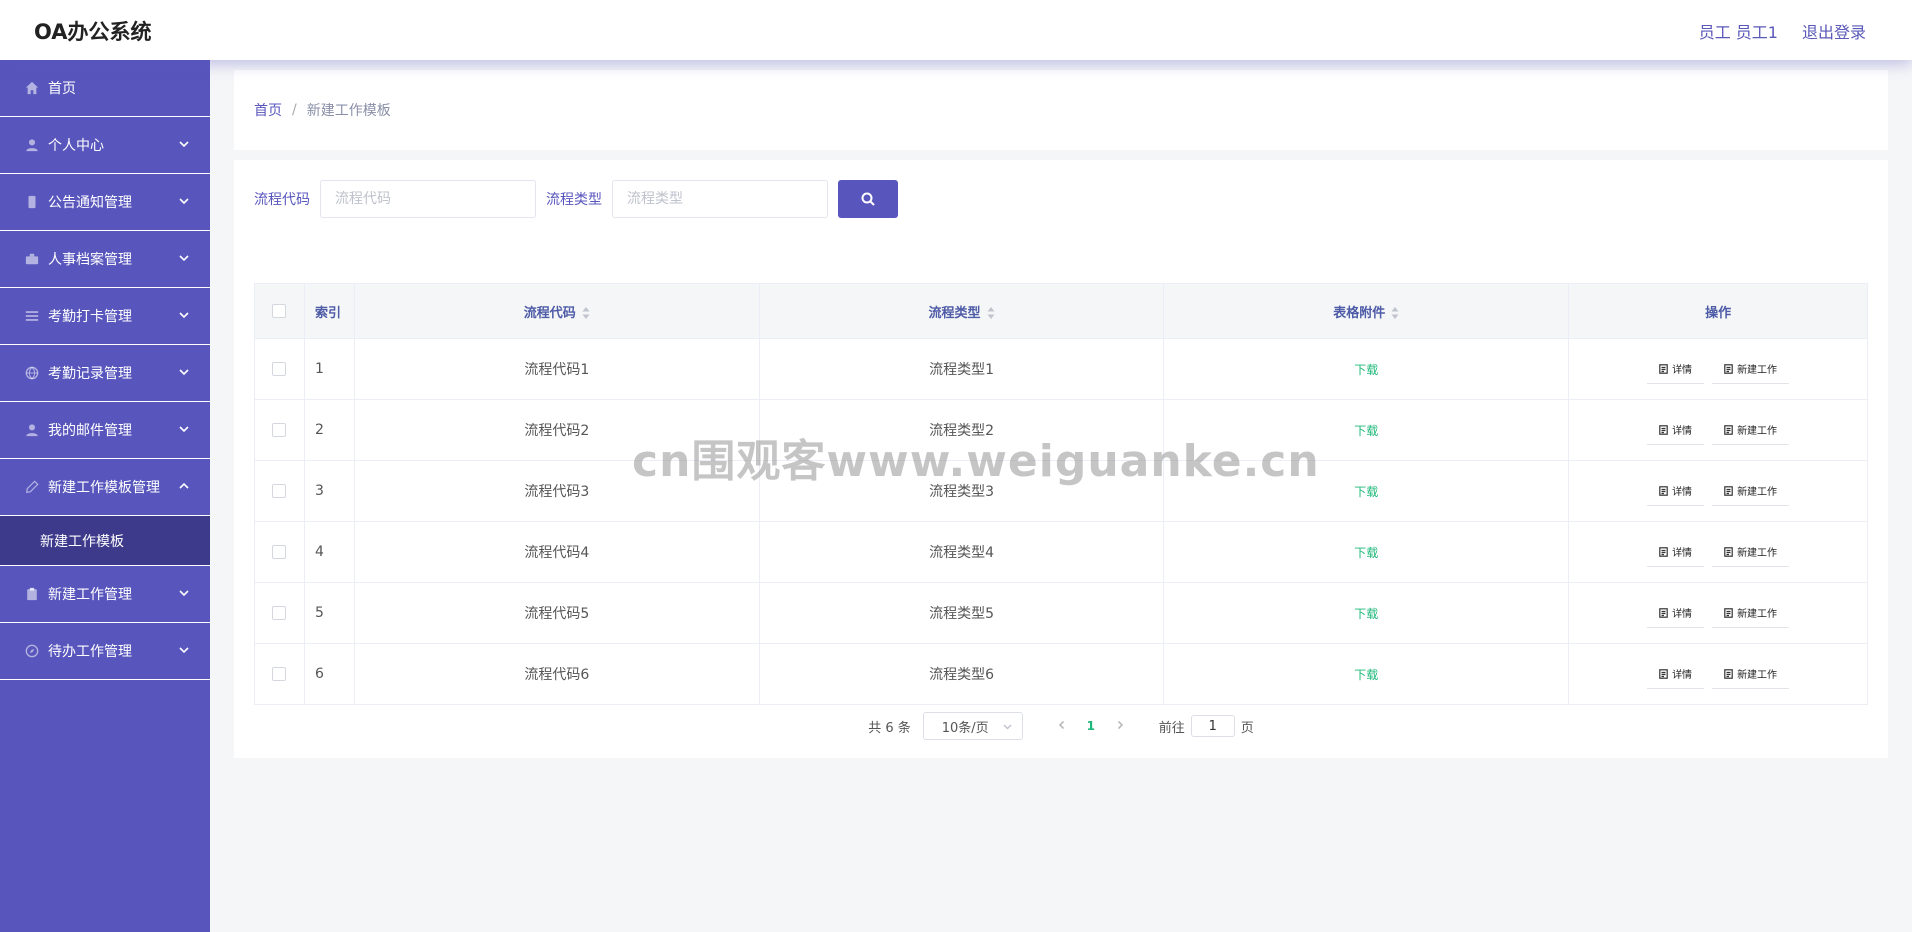  What do you see at coordinates (348, 111) in the screenshot?
I see `breadcrumb-current: 新建工作模板` at bounding box center [348, 111].